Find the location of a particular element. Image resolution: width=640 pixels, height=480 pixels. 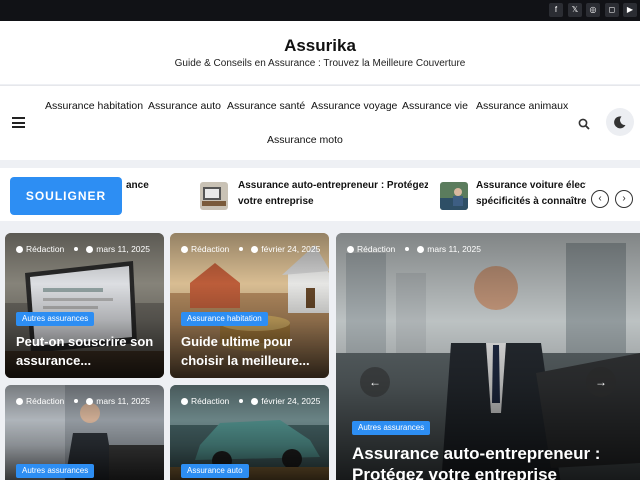

post-title-line1: Peut-on souscrire son is located at coordinates (84, 341).